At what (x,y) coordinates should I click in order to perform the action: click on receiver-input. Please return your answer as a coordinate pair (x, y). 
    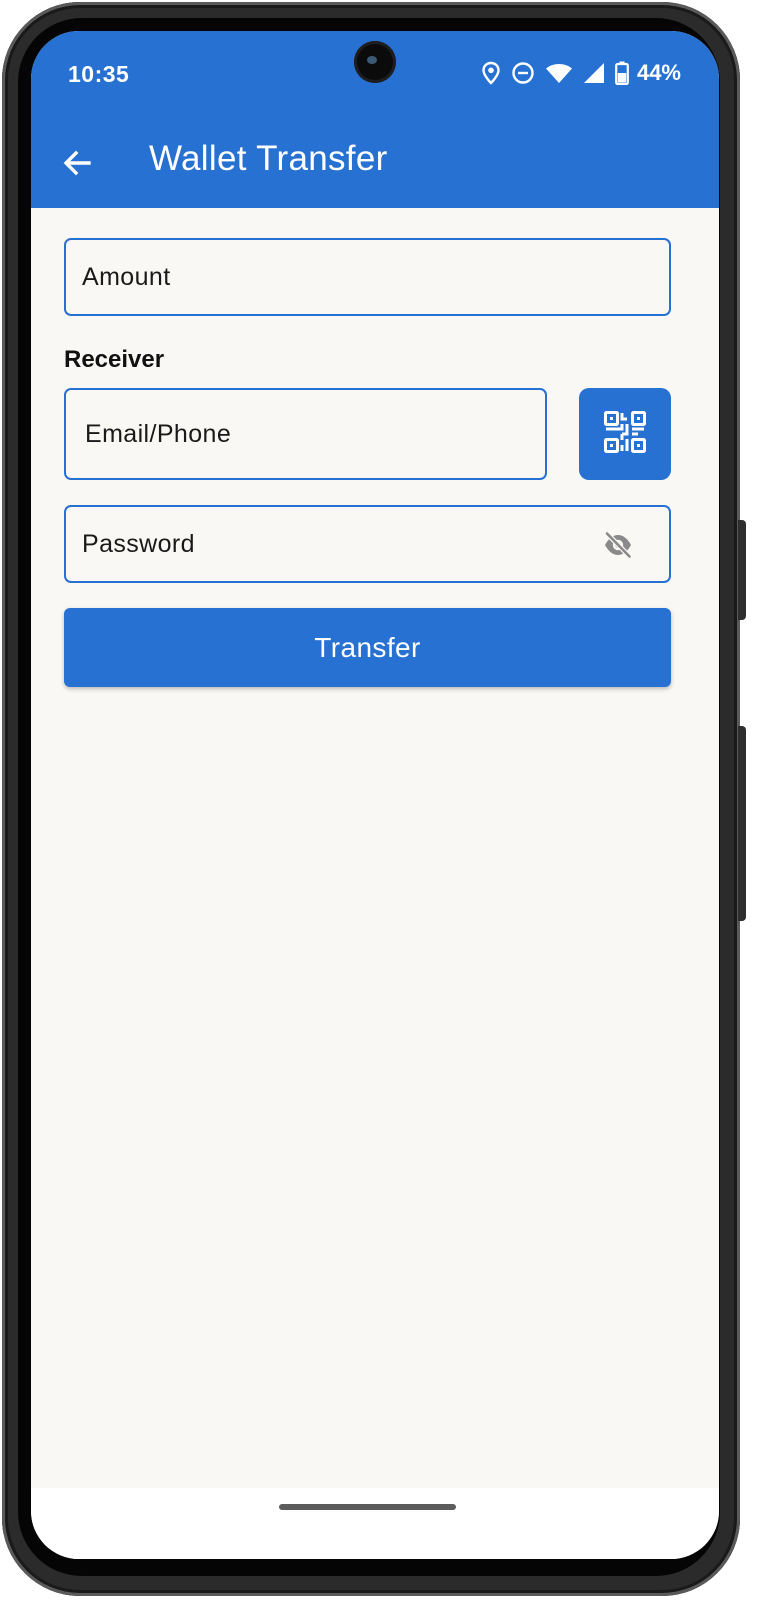
    Looking at the image, I should click on (305, 434).